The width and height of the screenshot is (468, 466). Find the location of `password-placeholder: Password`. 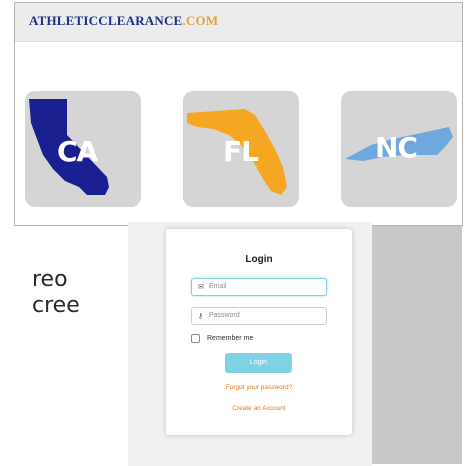

password-placeholder: Password is located at coordinates (224, 315).